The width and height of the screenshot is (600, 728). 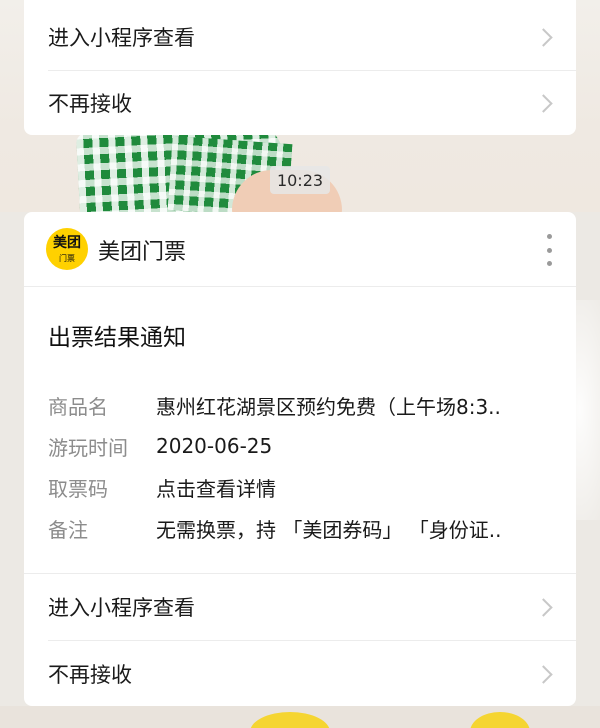 What do you see at coordinates (300, 249) in the screenshot?
I see `account-header: 美团 门票 美团门票` at bounding box center [300, 249].